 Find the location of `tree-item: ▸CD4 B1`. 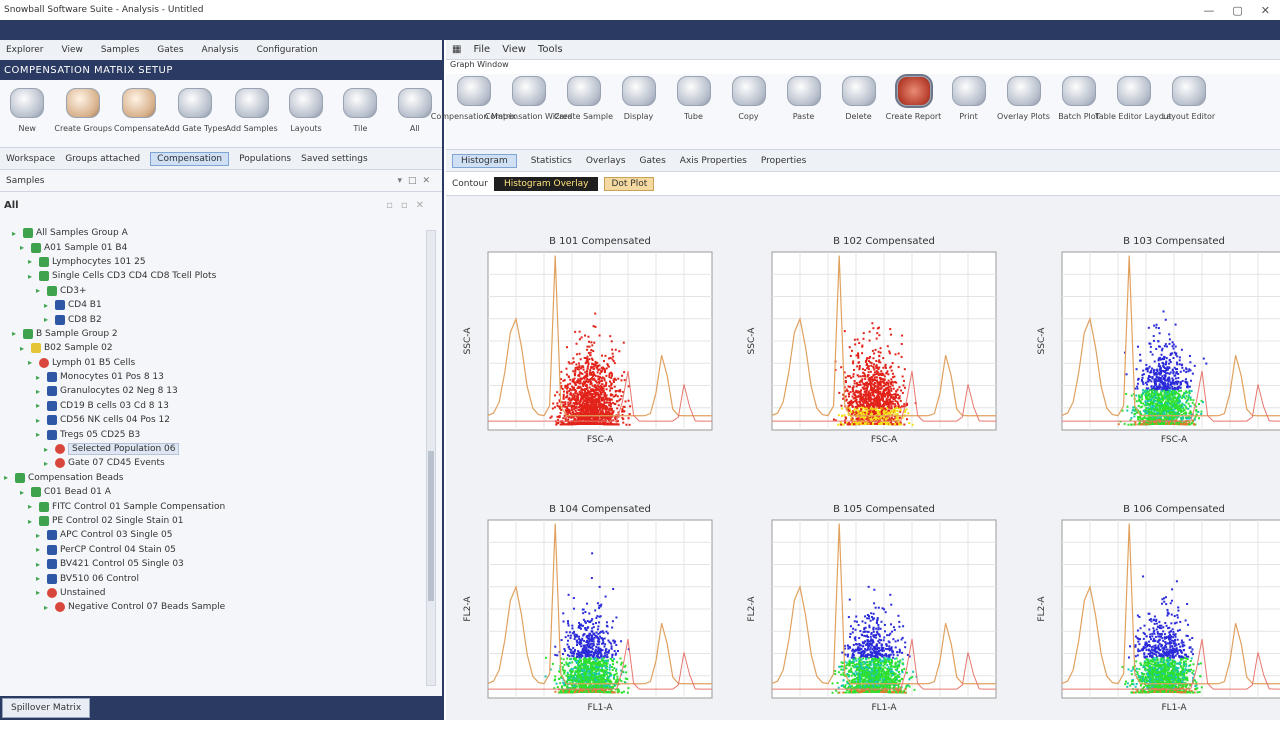

tree-item: ▸CD4 B1 is located at coordinates (213, 305).